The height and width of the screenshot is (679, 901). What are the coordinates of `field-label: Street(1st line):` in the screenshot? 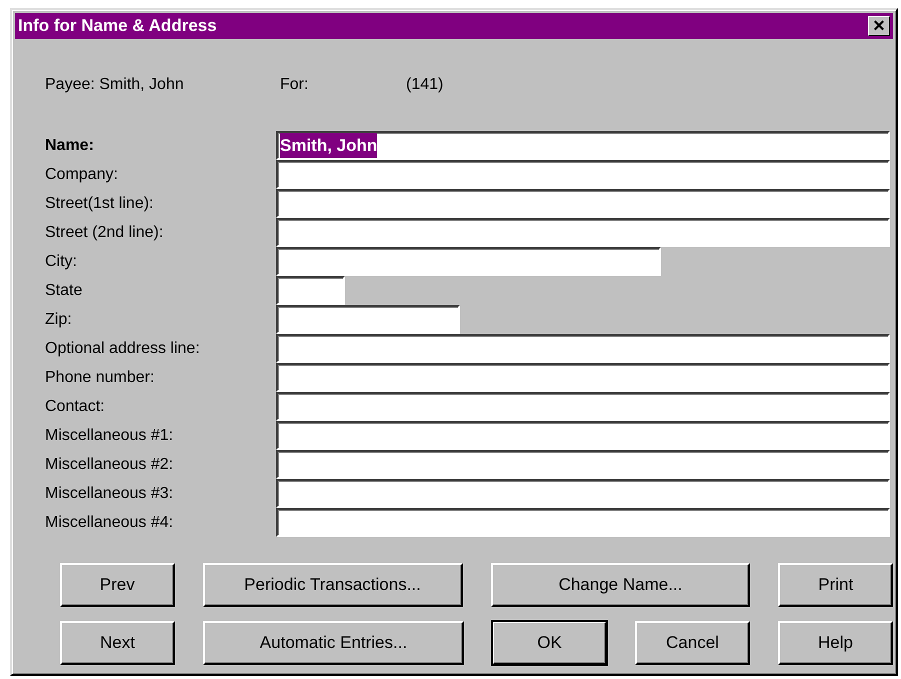 It's located at (99, 204).